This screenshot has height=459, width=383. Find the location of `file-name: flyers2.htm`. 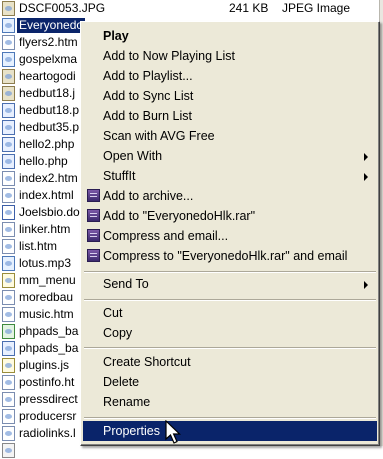

file-name: flyers2.htm is located at coordinates (48, 42).